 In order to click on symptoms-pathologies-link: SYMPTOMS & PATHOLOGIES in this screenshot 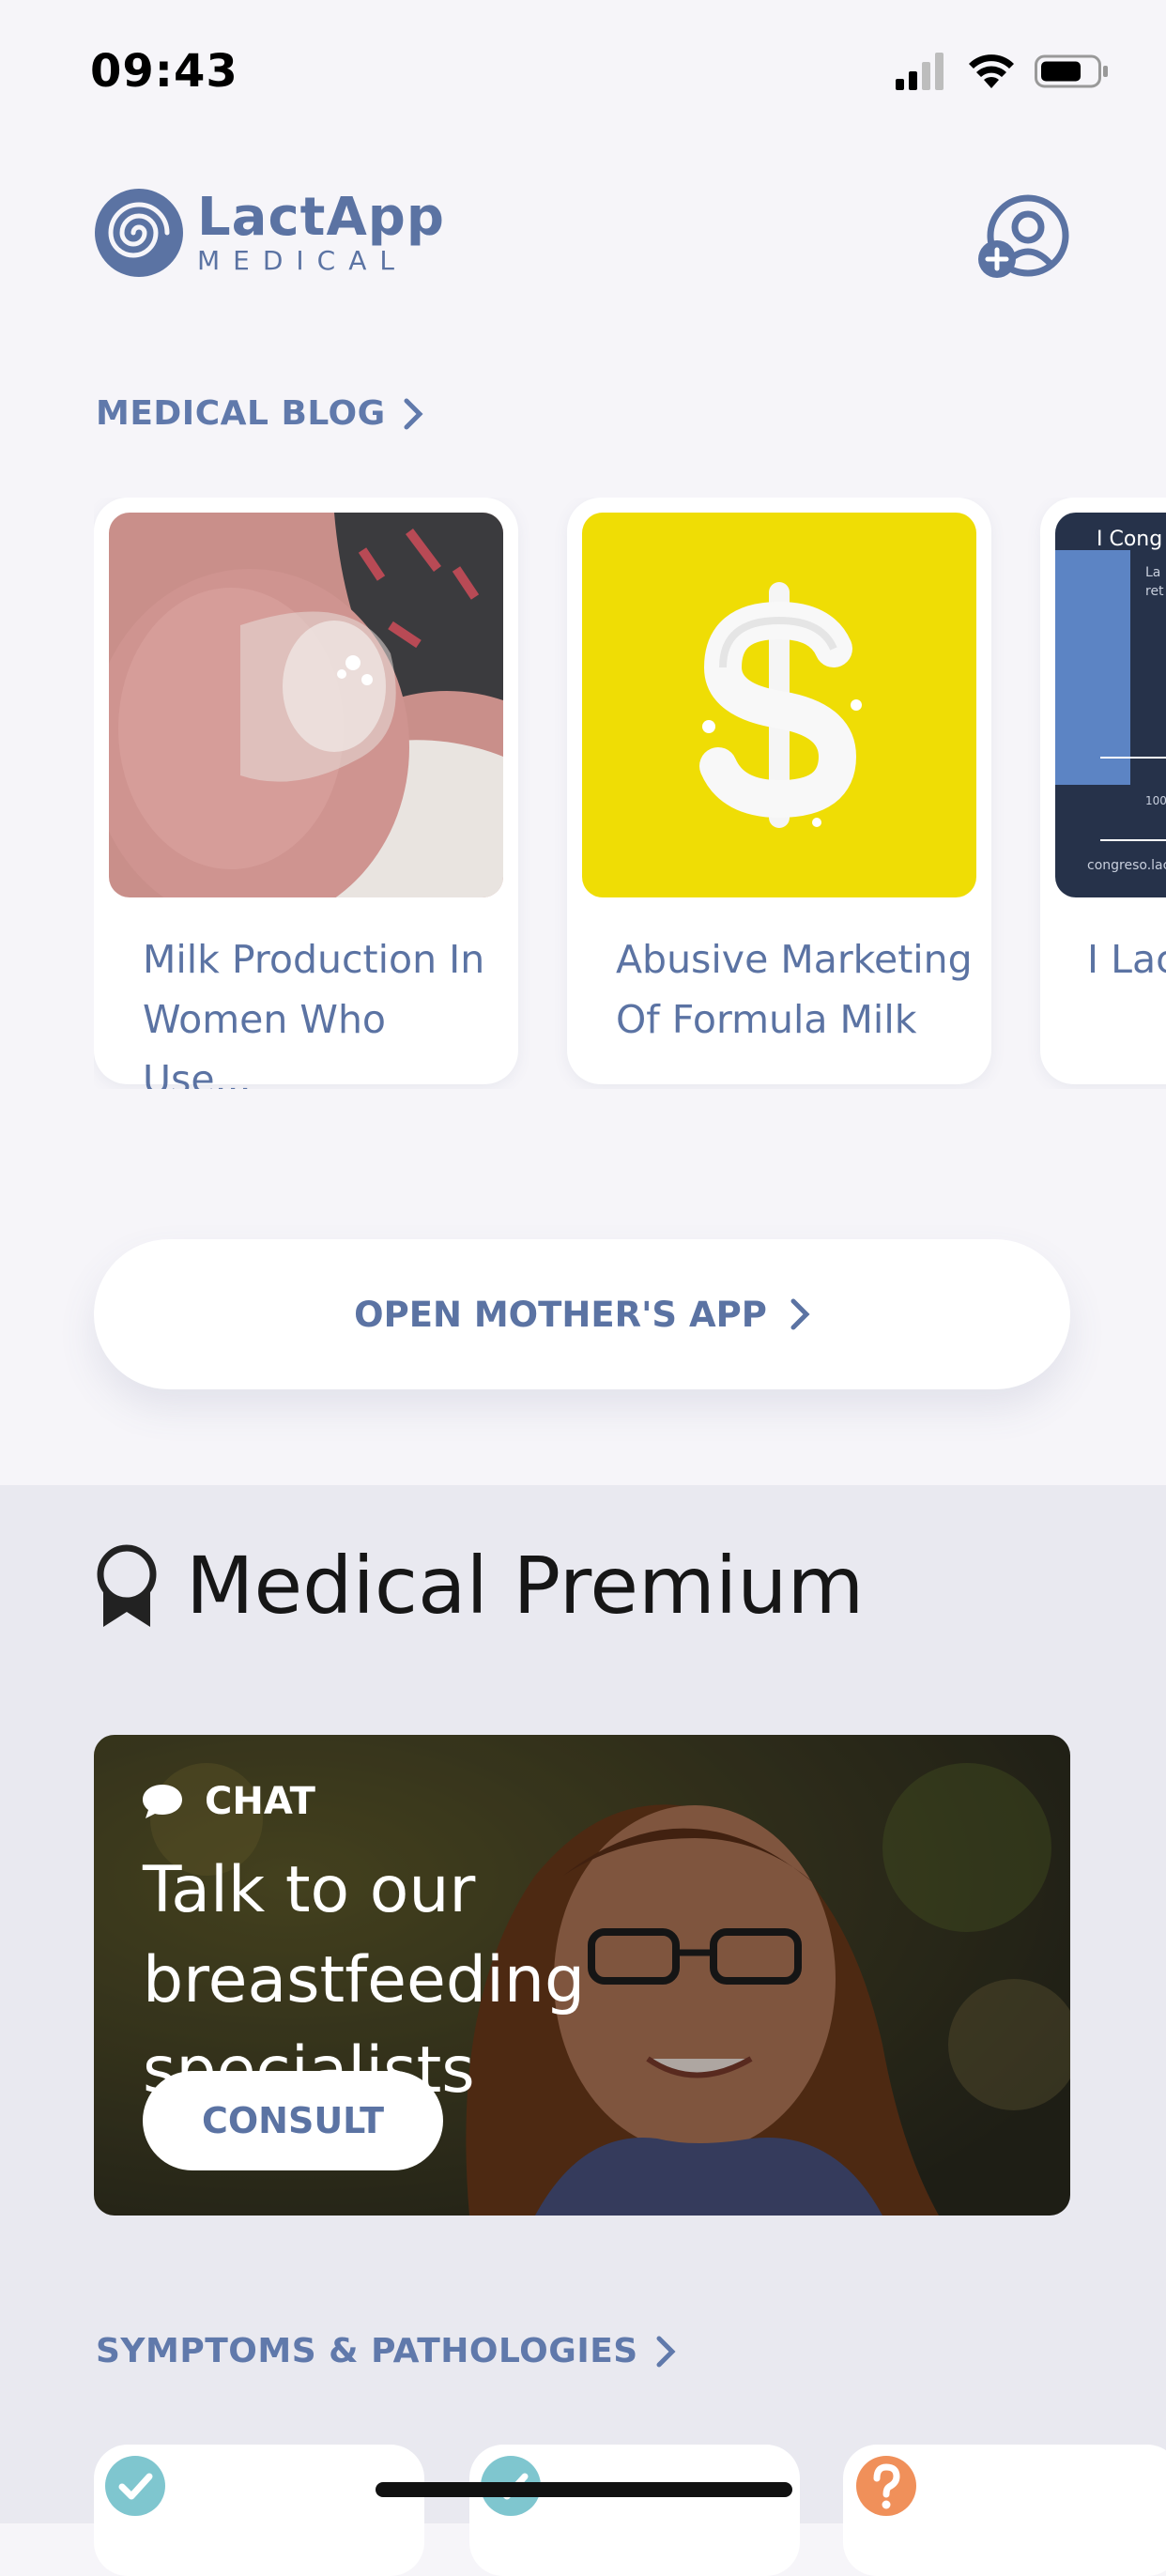, I will do `click(386, 2351)`.